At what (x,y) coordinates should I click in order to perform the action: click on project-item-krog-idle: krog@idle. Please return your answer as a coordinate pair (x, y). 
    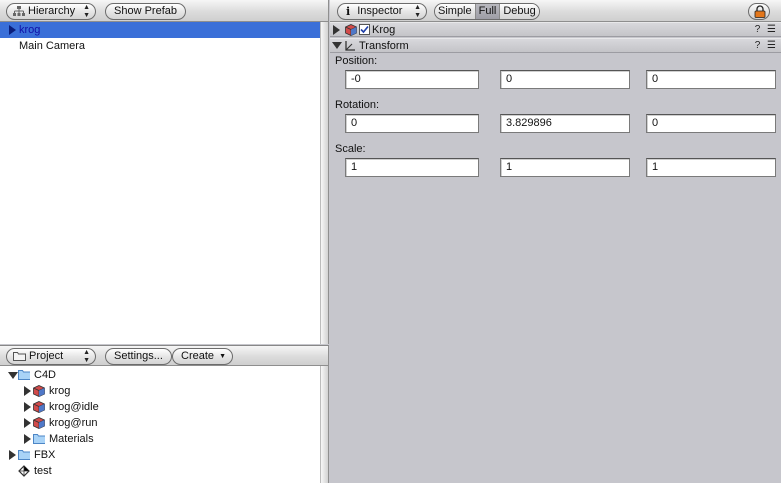
    Looking at the image, I should click on (160, 407).